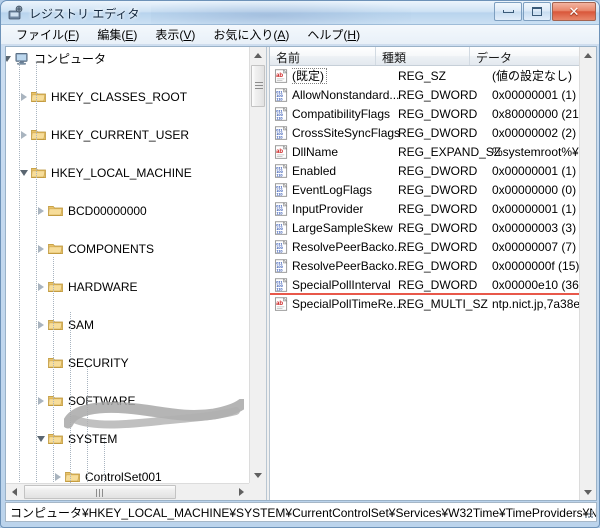 The height and width of the screenshot is (528, 600). I want to click on tree-scroll-up-button, so click(258, 55).